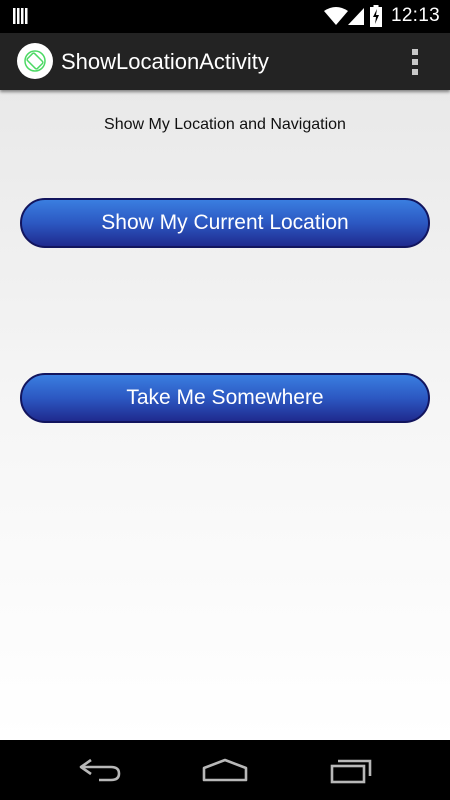 The height and width of the screenshot is (800, 450). I want to click on action-bar: ShowLocationActivity, so click(225, 61).